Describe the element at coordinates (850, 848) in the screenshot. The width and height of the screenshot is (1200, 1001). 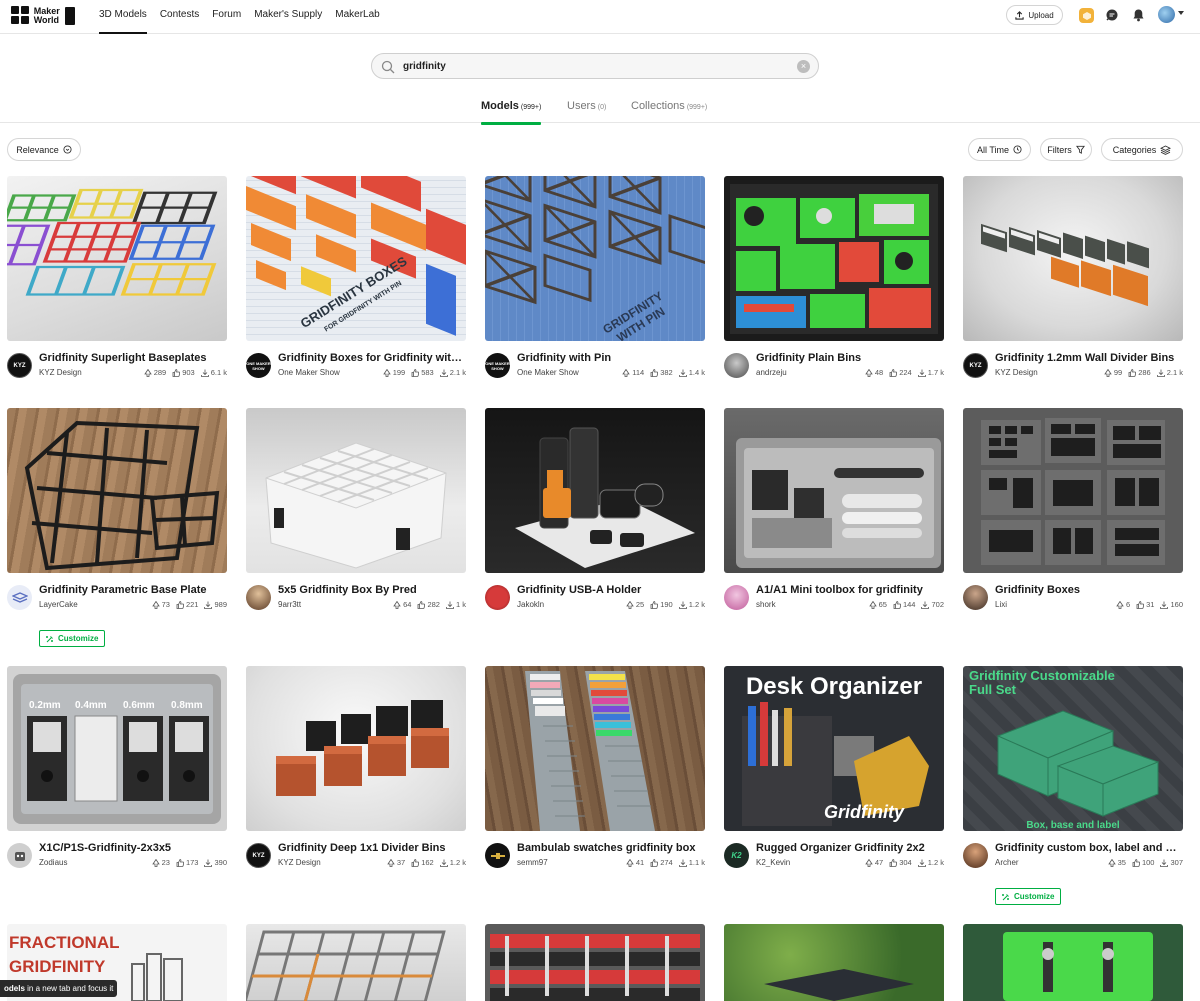
I see `model-title: Rugged Organizer Gridfinity 2x2` at that location.